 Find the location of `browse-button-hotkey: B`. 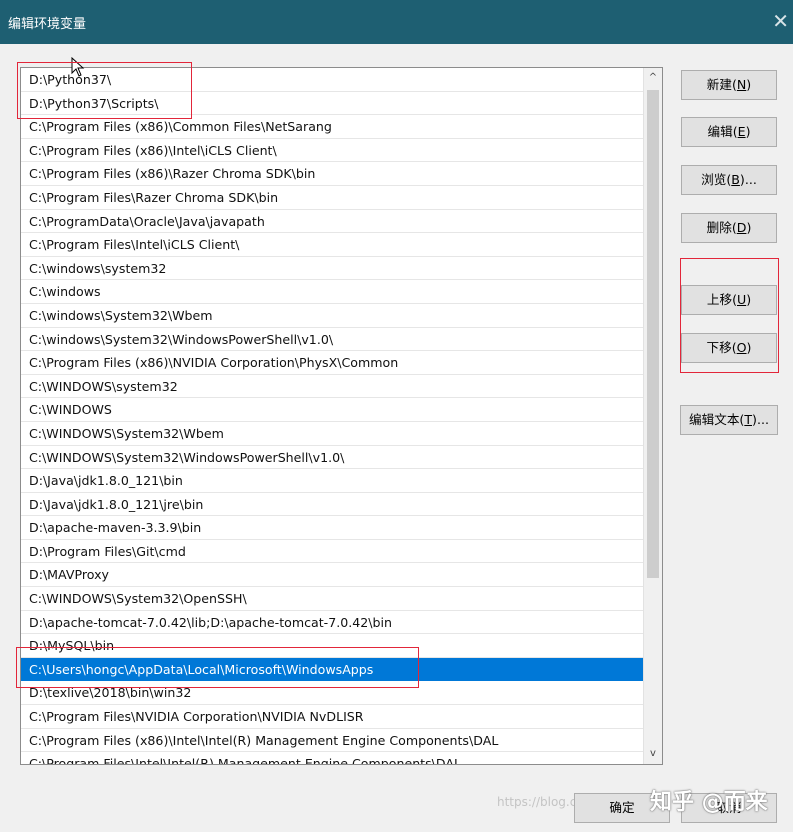

browse-button-hotkey: B is located at coordinates (735, 179).